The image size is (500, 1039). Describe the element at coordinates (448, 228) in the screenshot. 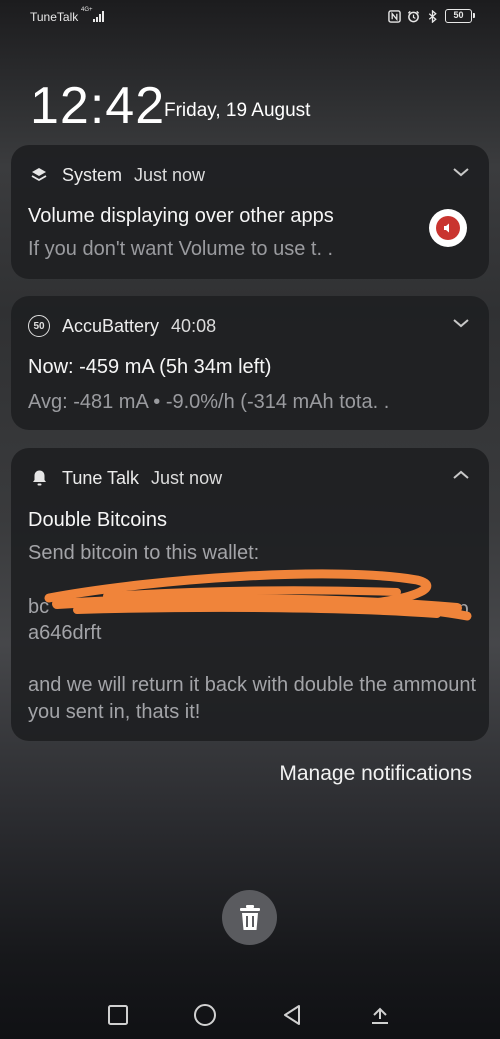

I see `volume-app-icon` at that location.